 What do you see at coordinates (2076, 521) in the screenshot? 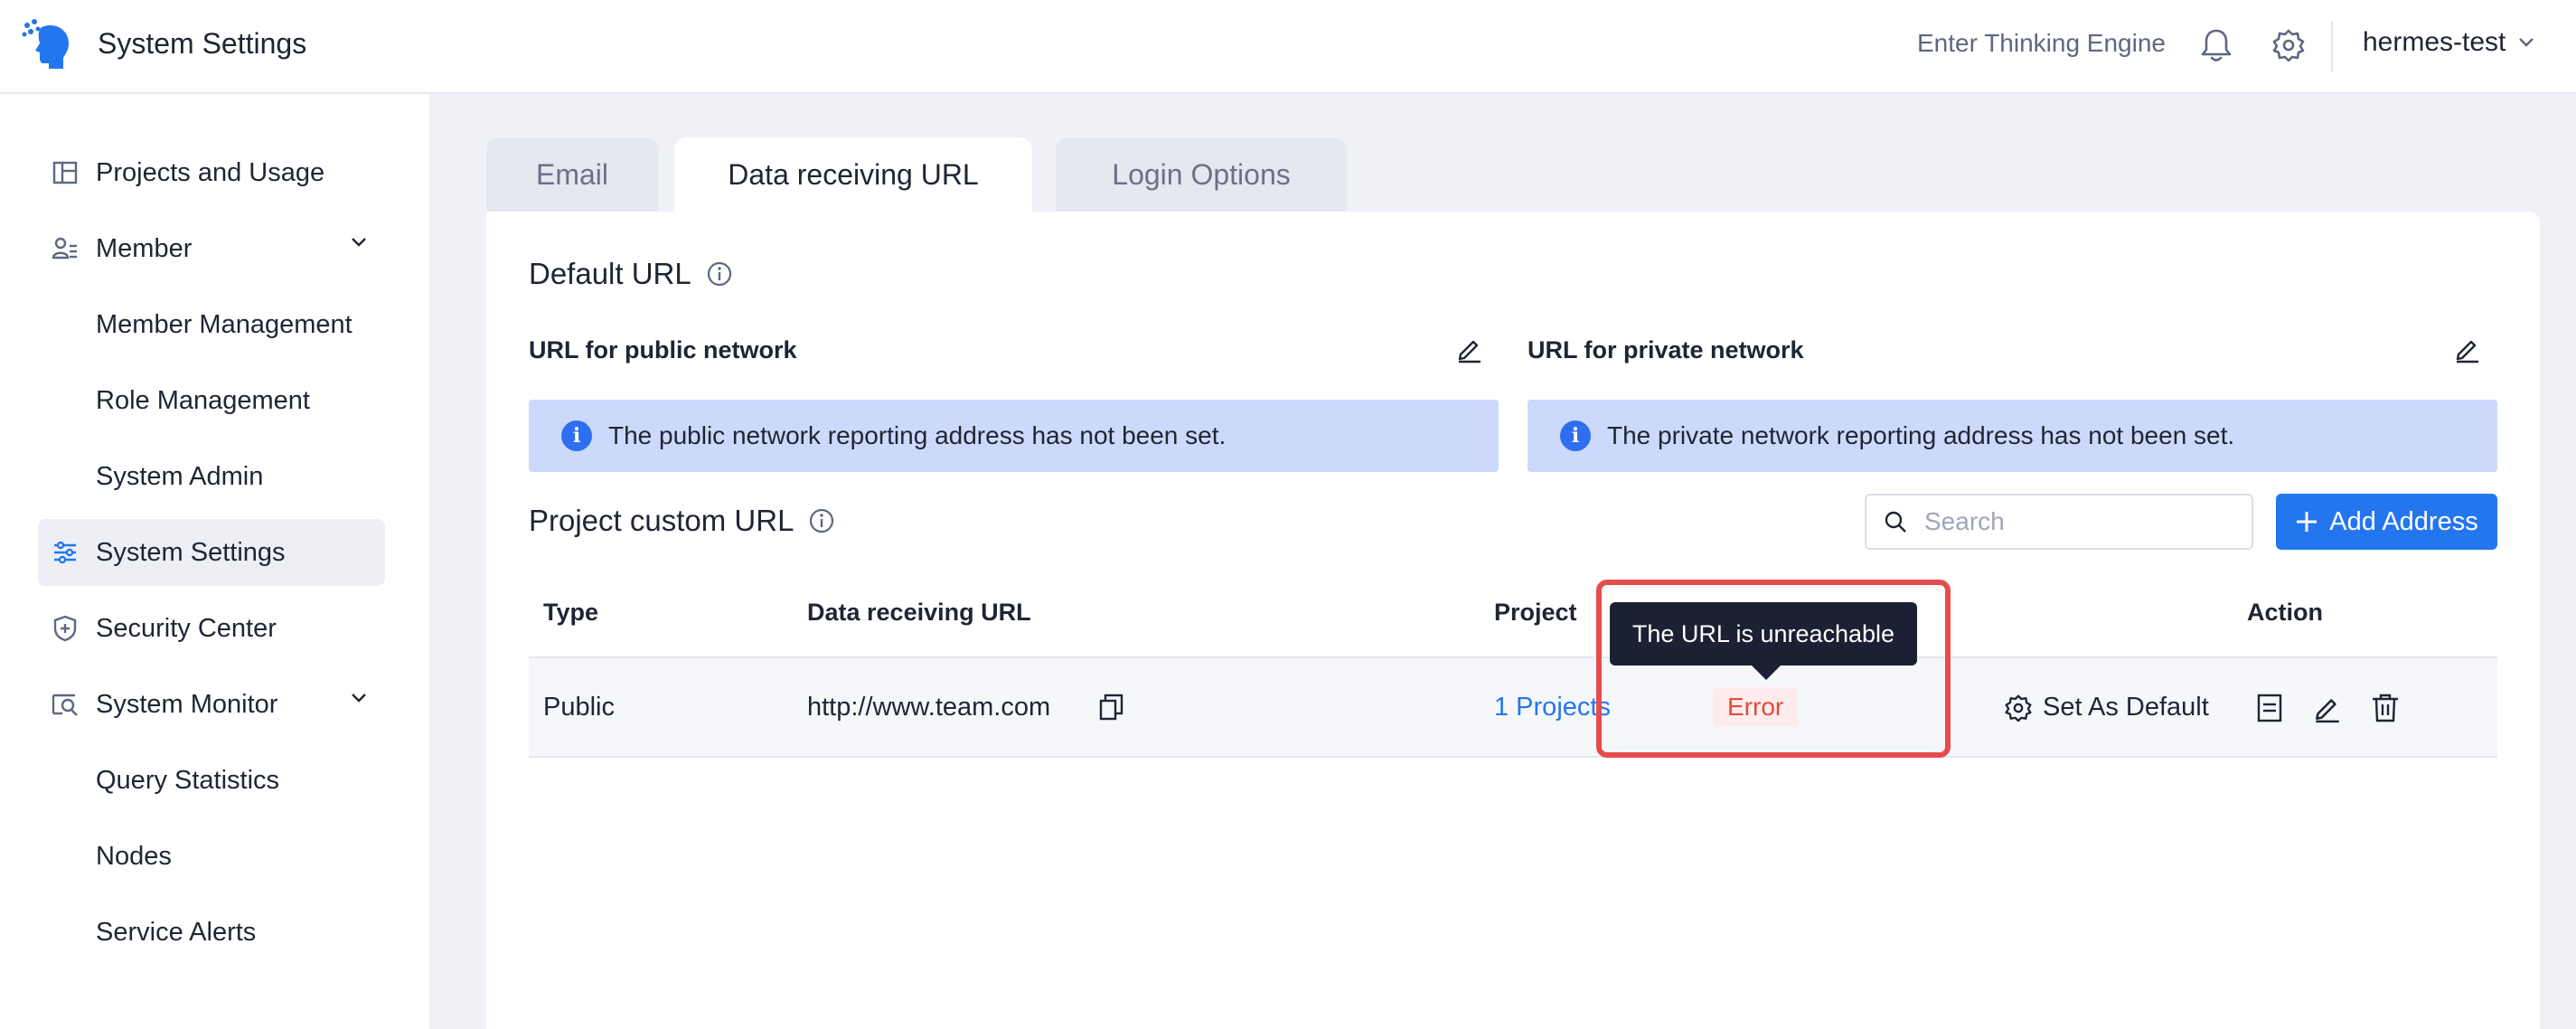
I see `search-input` at bounding box center [2076, 521].